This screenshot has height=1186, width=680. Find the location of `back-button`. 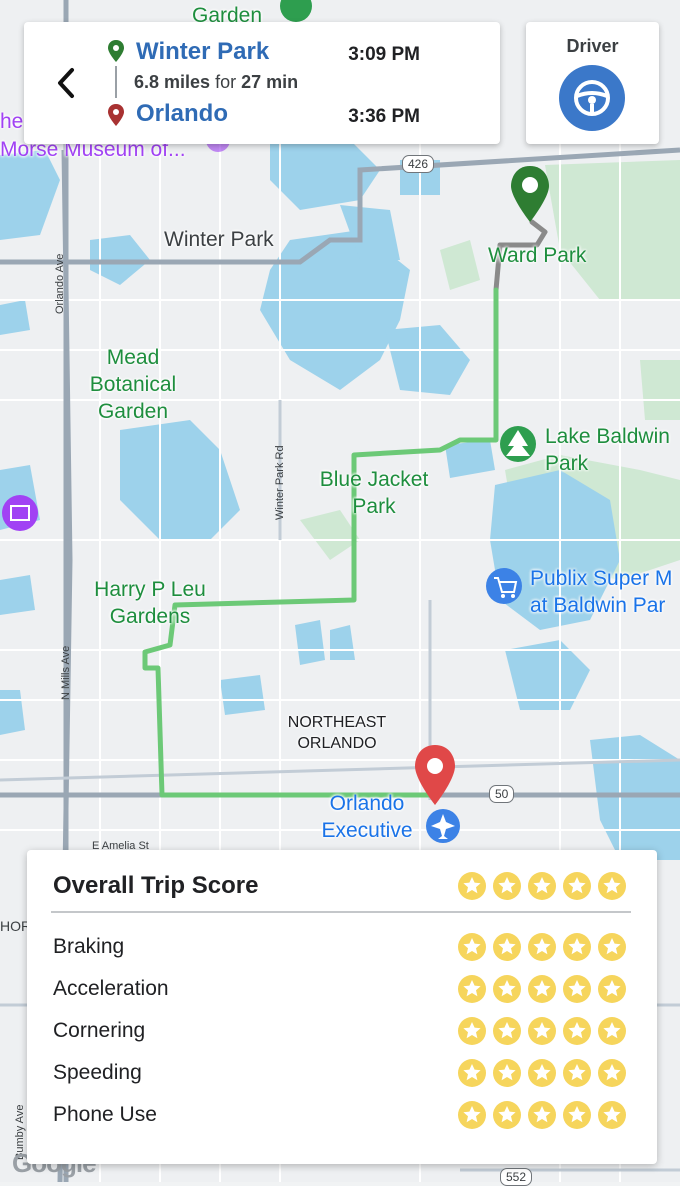

back-button is located at coordinates (67, 83).